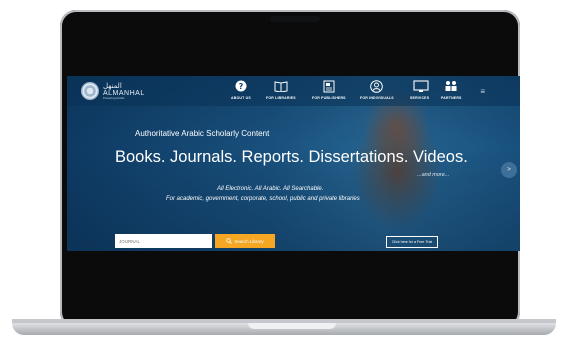 Image resolution: width=568 pixels, height=340 pixels. I want to click on brand-logo: المنهل ALMANHAL Powering Arabic, so click(113, 91).